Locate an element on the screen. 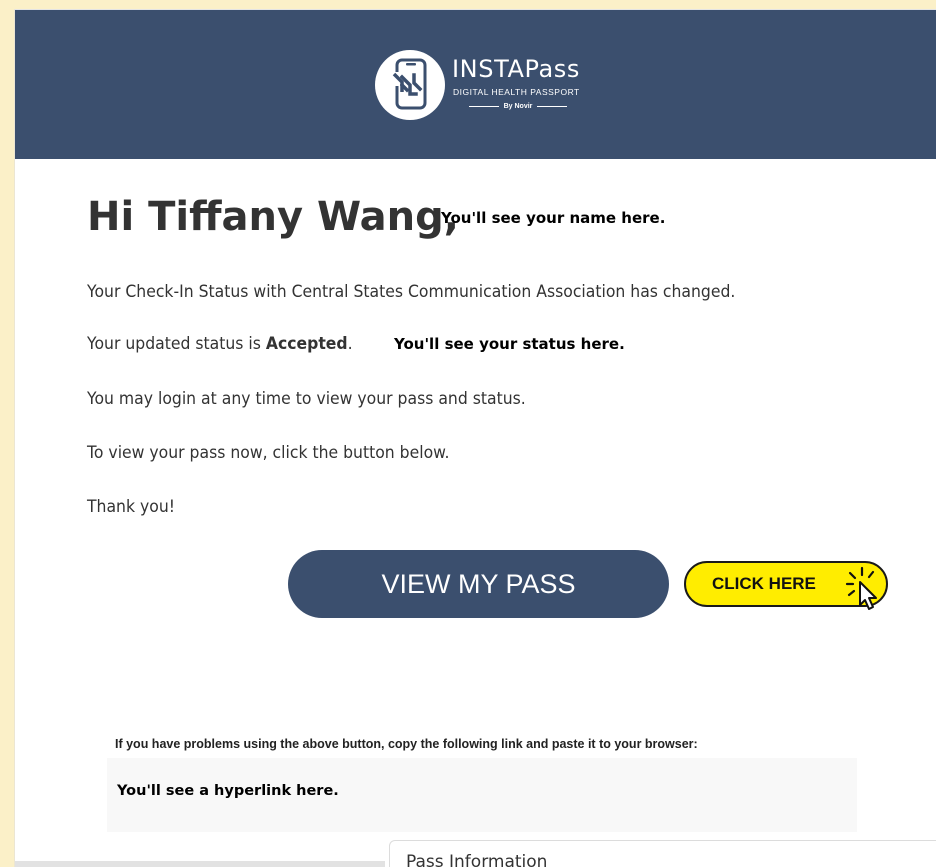 Image resolution: width=936 pixels, height=867 pixels. brand-byline: By Novir is located at coordinates (518, 106).